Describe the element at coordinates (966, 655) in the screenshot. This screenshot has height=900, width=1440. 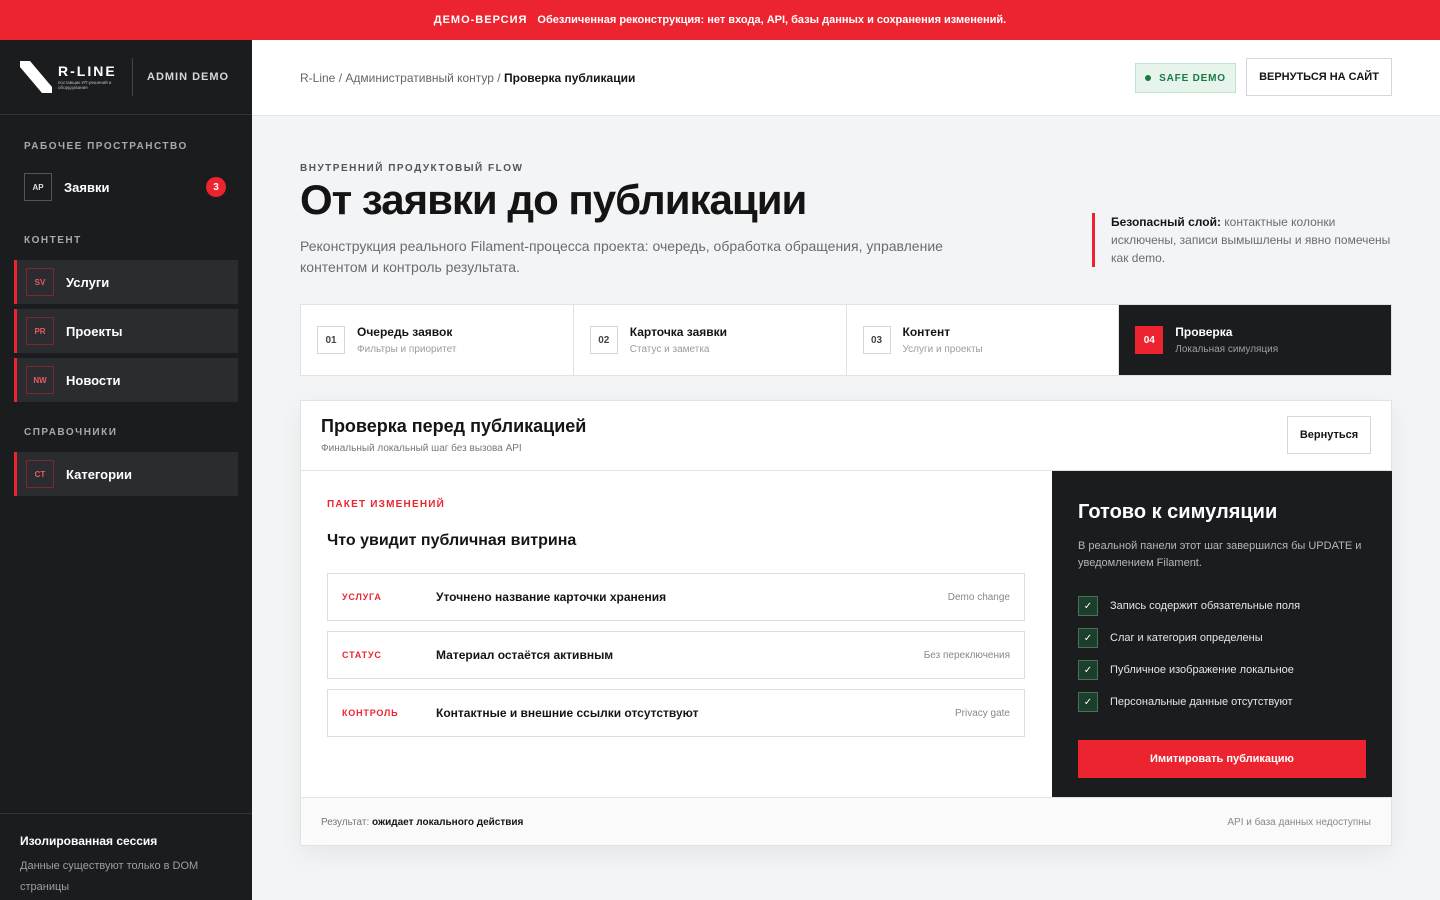
I see `change-note: Без переключения` at that location.